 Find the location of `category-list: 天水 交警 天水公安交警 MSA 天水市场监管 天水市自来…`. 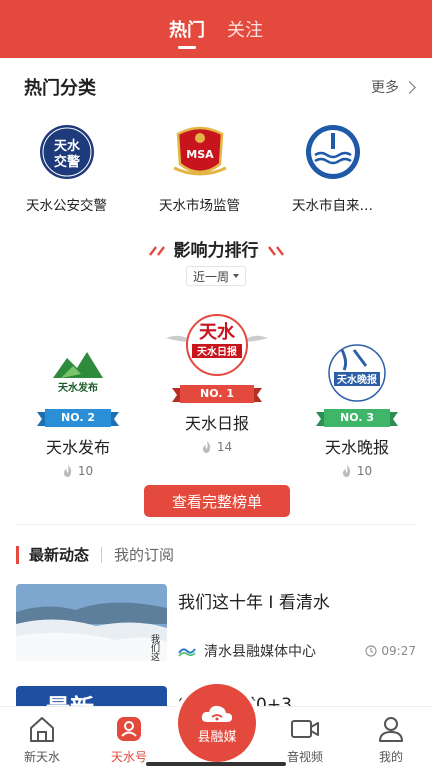

category-list: 天水 交警 天水公安交警 MSA 天水市场监管 天水市自来… is located at coordinates (216, 169).